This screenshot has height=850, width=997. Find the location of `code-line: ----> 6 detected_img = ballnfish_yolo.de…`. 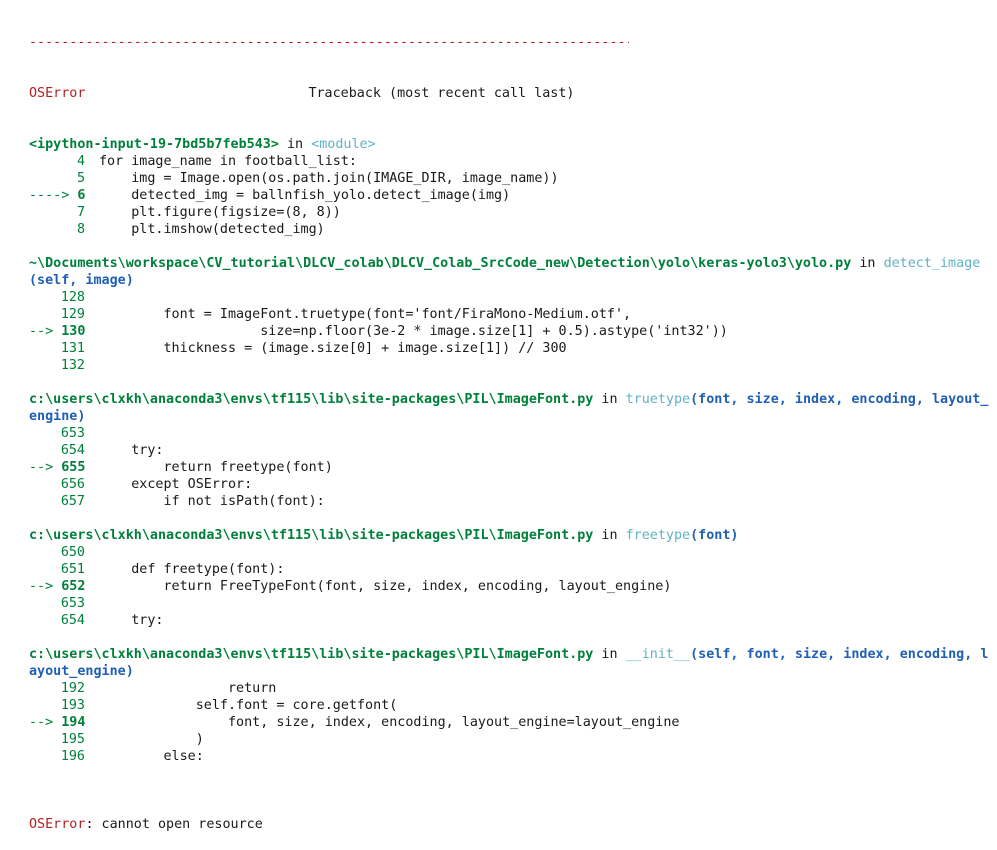

code-line: ----> 6 detected_img = ballnfish_yolo.de… is located at coordinates (513, 195).